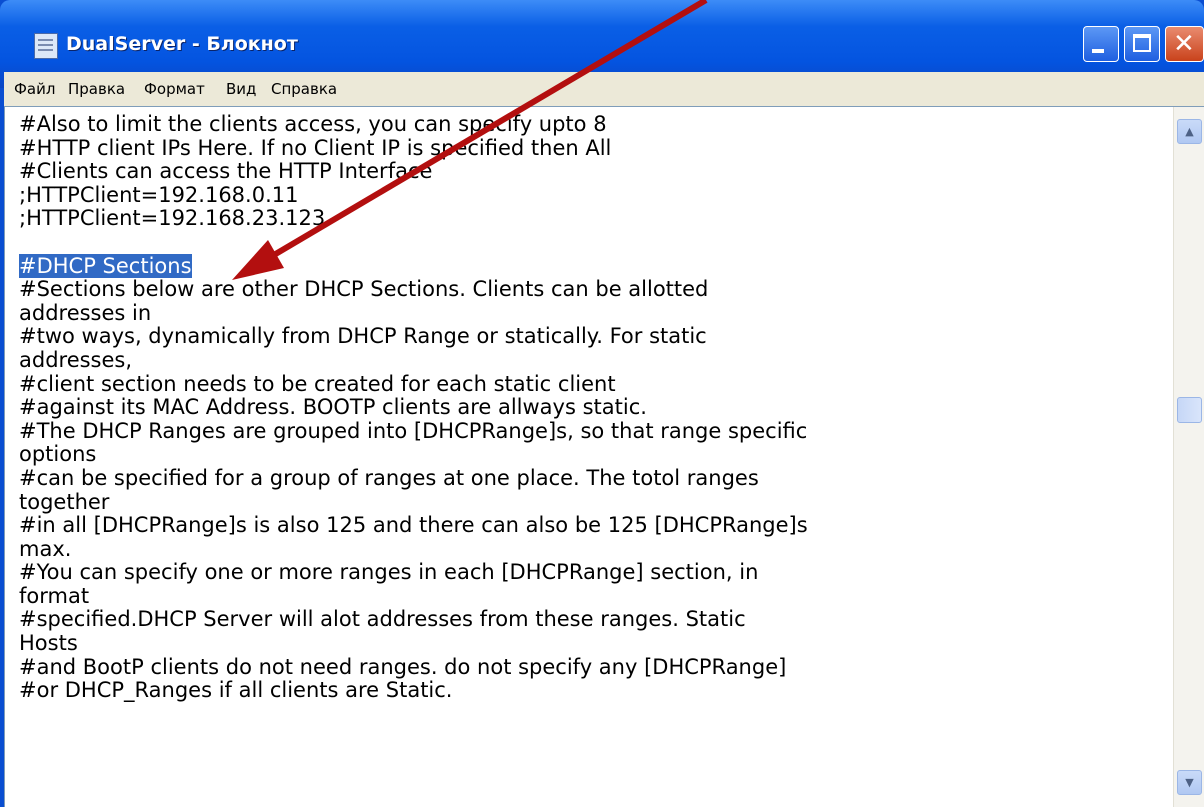  What do you see at coordinates (594, 596) in the screenshot?
I see `text-line: format` at bounding box center [594, 596].